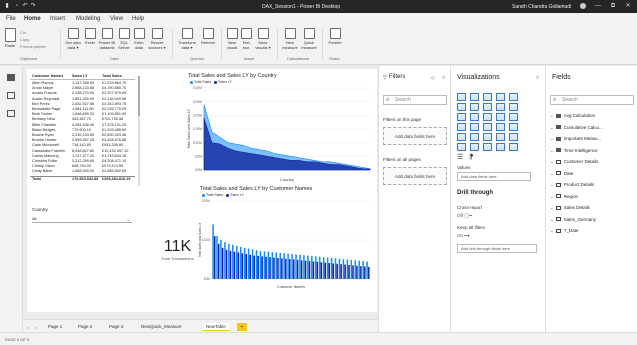  Describe the element at coordinates (32, 21) in the screenshot. I see `tab-home: Home` at that location.